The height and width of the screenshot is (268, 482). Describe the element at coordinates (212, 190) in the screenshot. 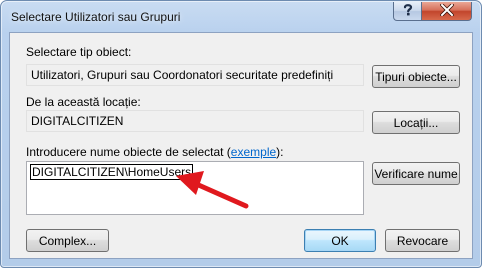

I see `red-arrow-icon` at that location.